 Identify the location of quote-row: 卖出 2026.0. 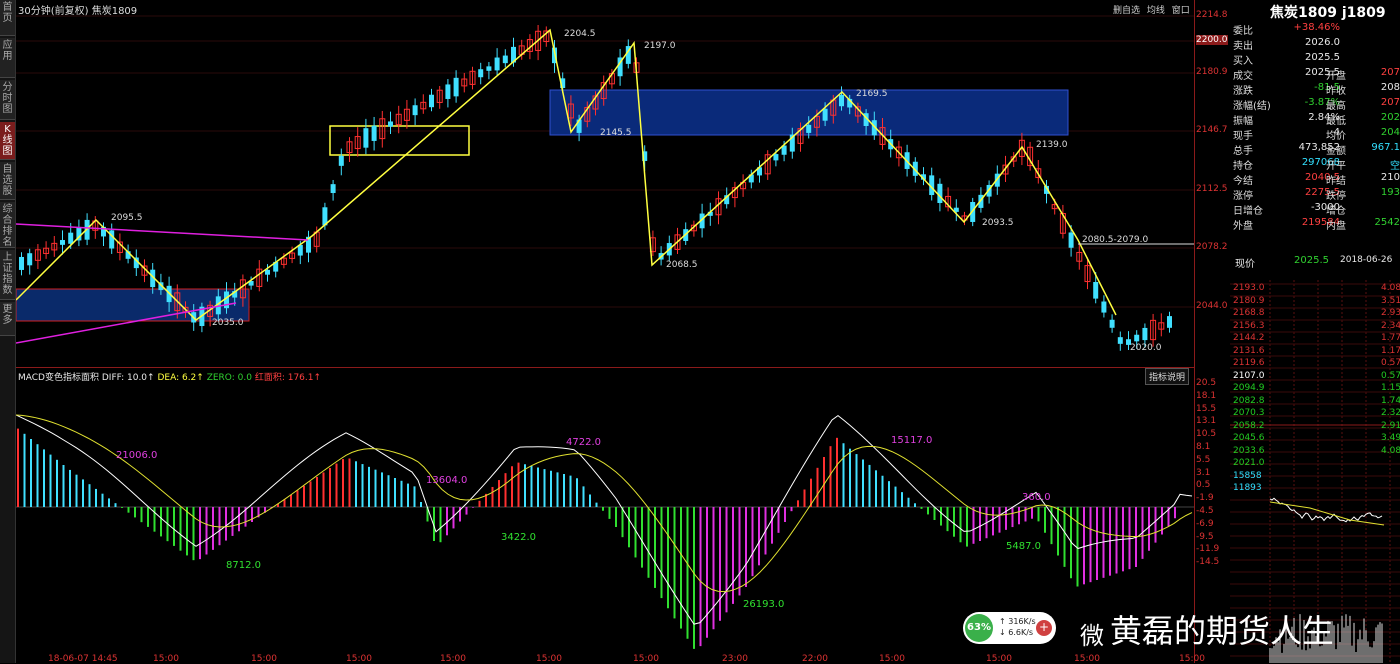
(1316, 44).